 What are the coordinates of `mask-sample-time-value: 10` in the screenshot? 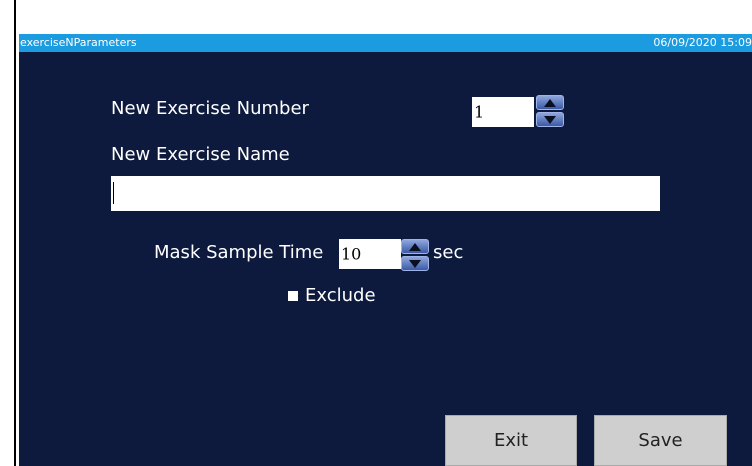 It's located at (351, 254).